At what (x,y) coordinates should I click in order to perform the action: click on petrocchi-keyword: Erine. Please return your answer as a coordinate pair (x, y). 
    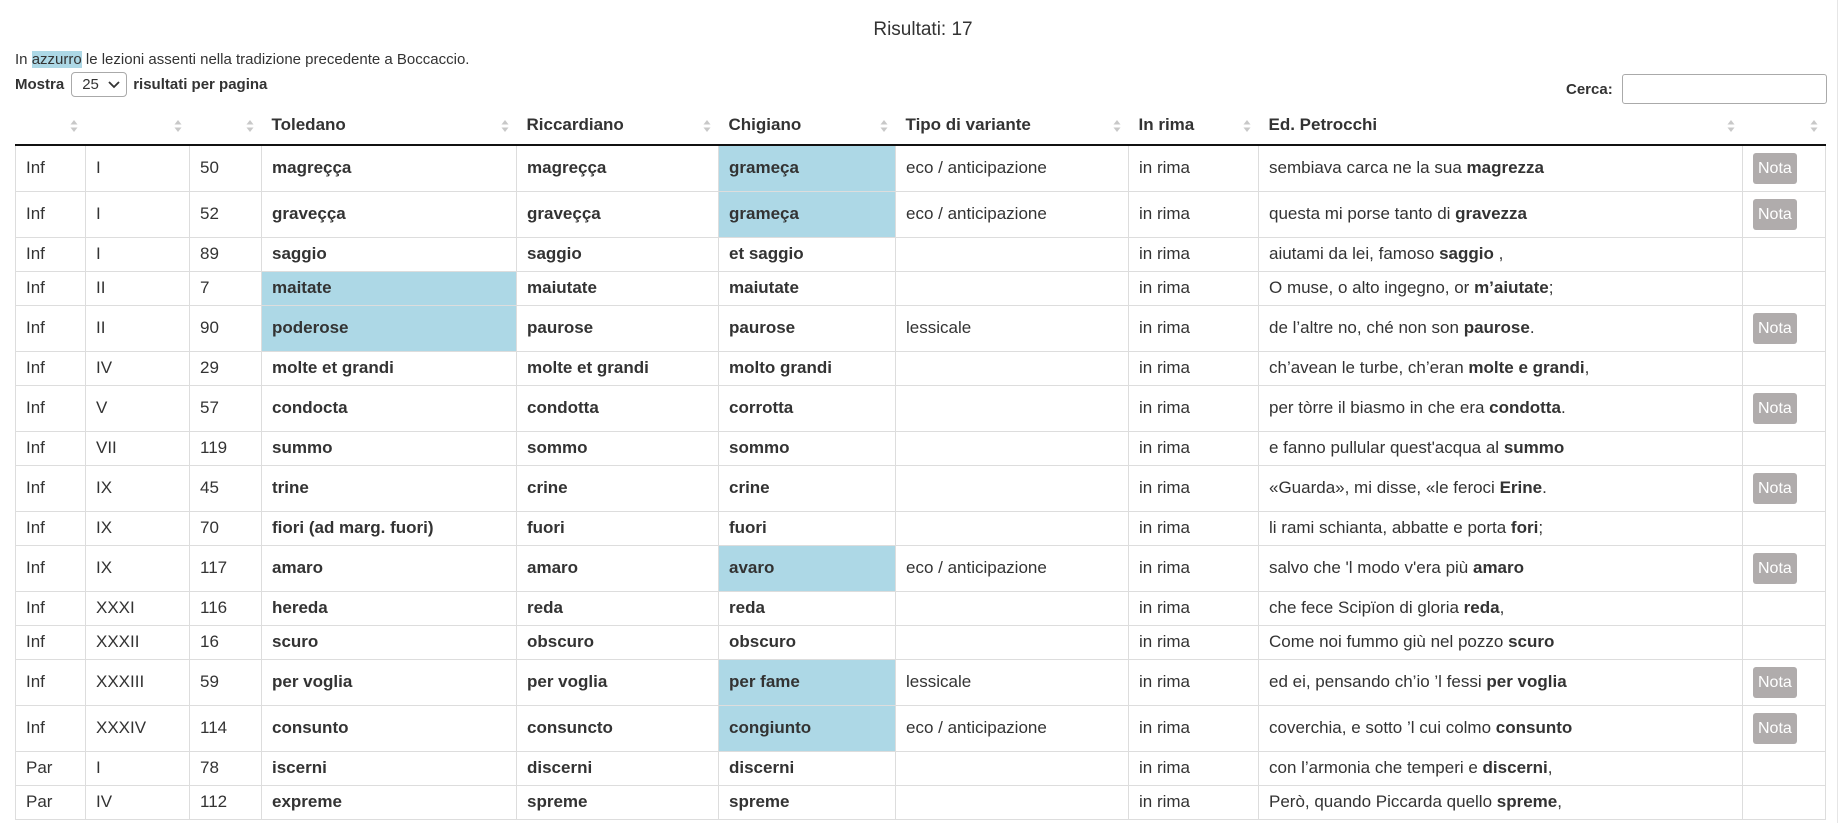
    Looking at the image, I should click on (1521, 487).